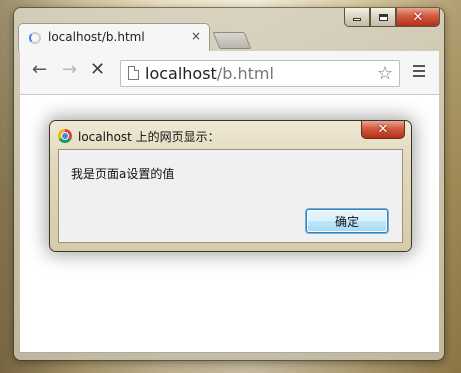 The image size is (461, 373). I want to click on maximize-icon, so click(383, 17).